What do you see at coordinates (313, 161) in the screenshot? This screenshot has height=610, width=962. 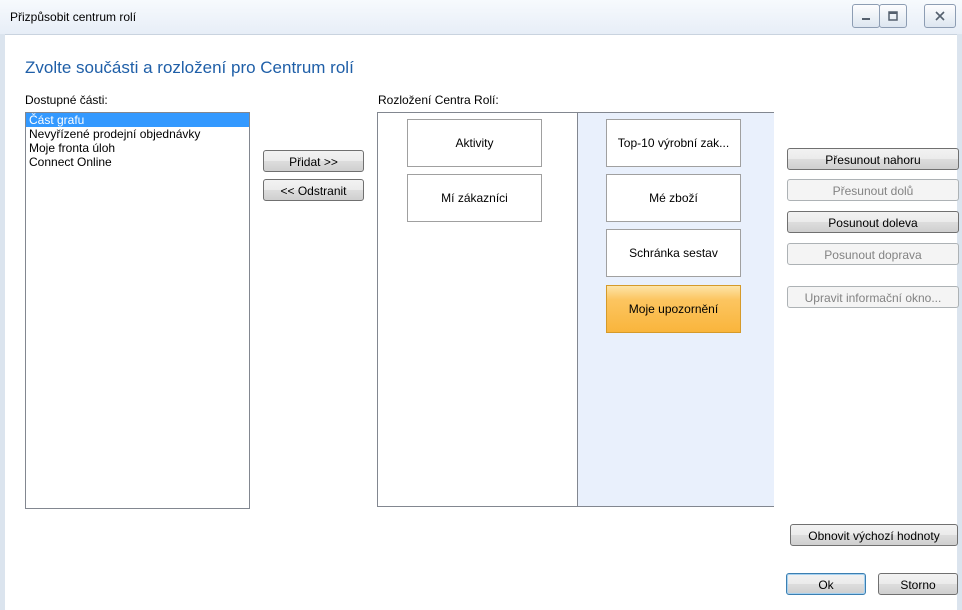 I see `add-button: Přidat >>` at bounding box center [313, 161].